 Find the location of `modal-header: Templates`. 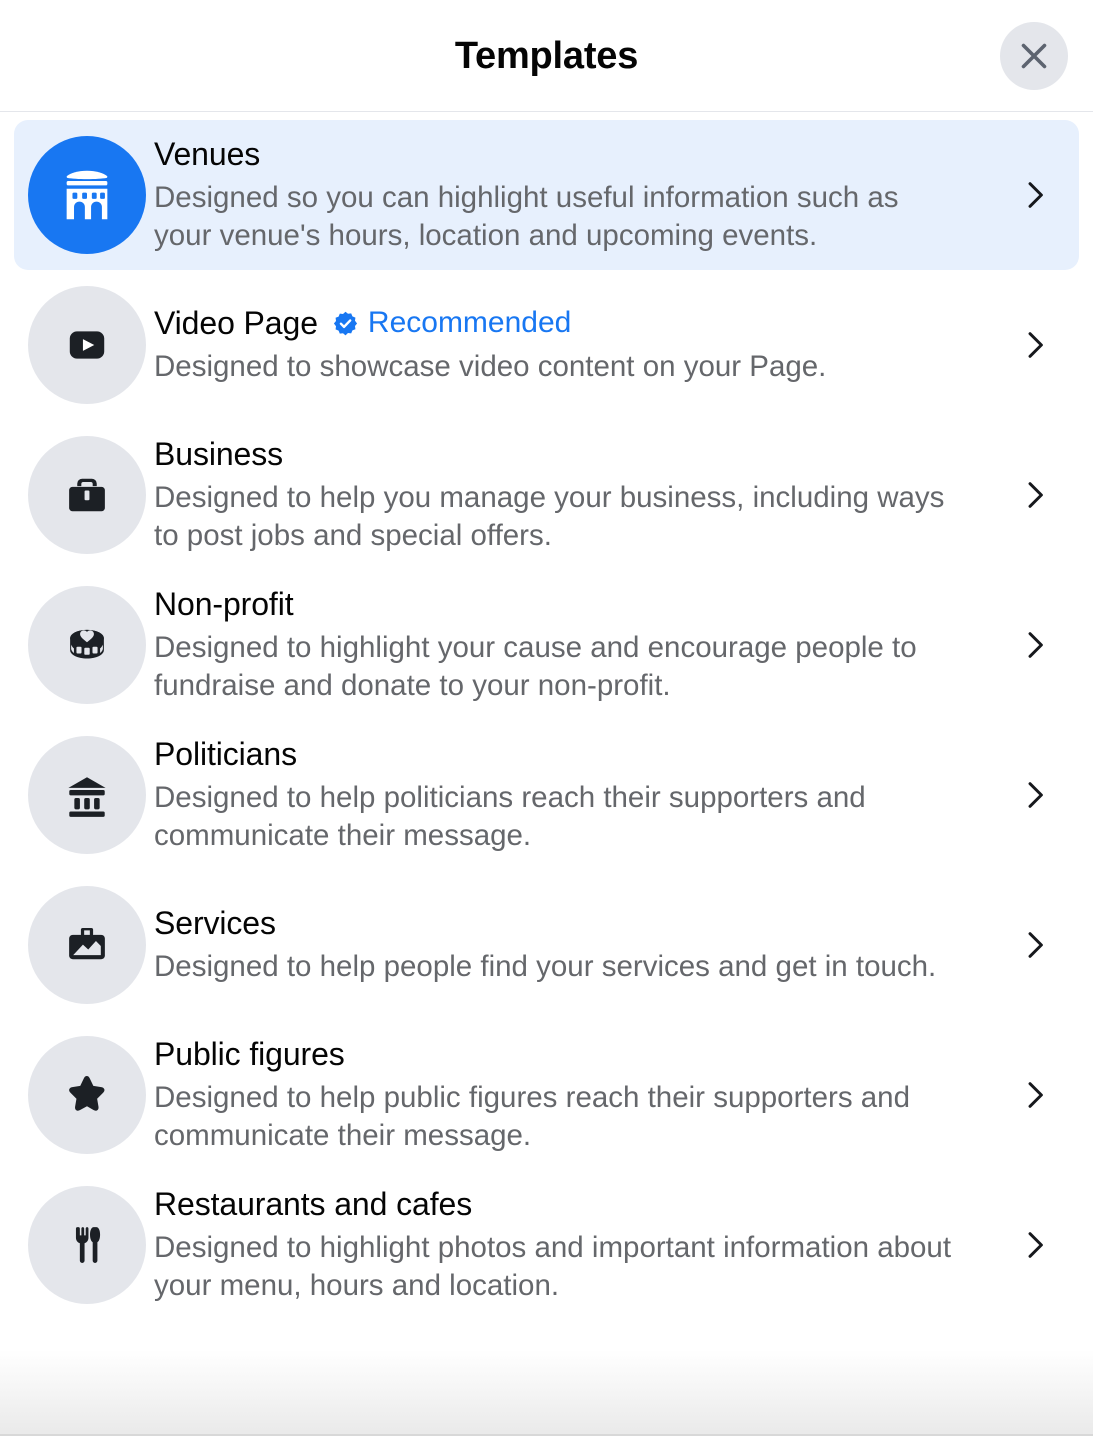

modal-header: Templates is located at coordinates (546, 56).